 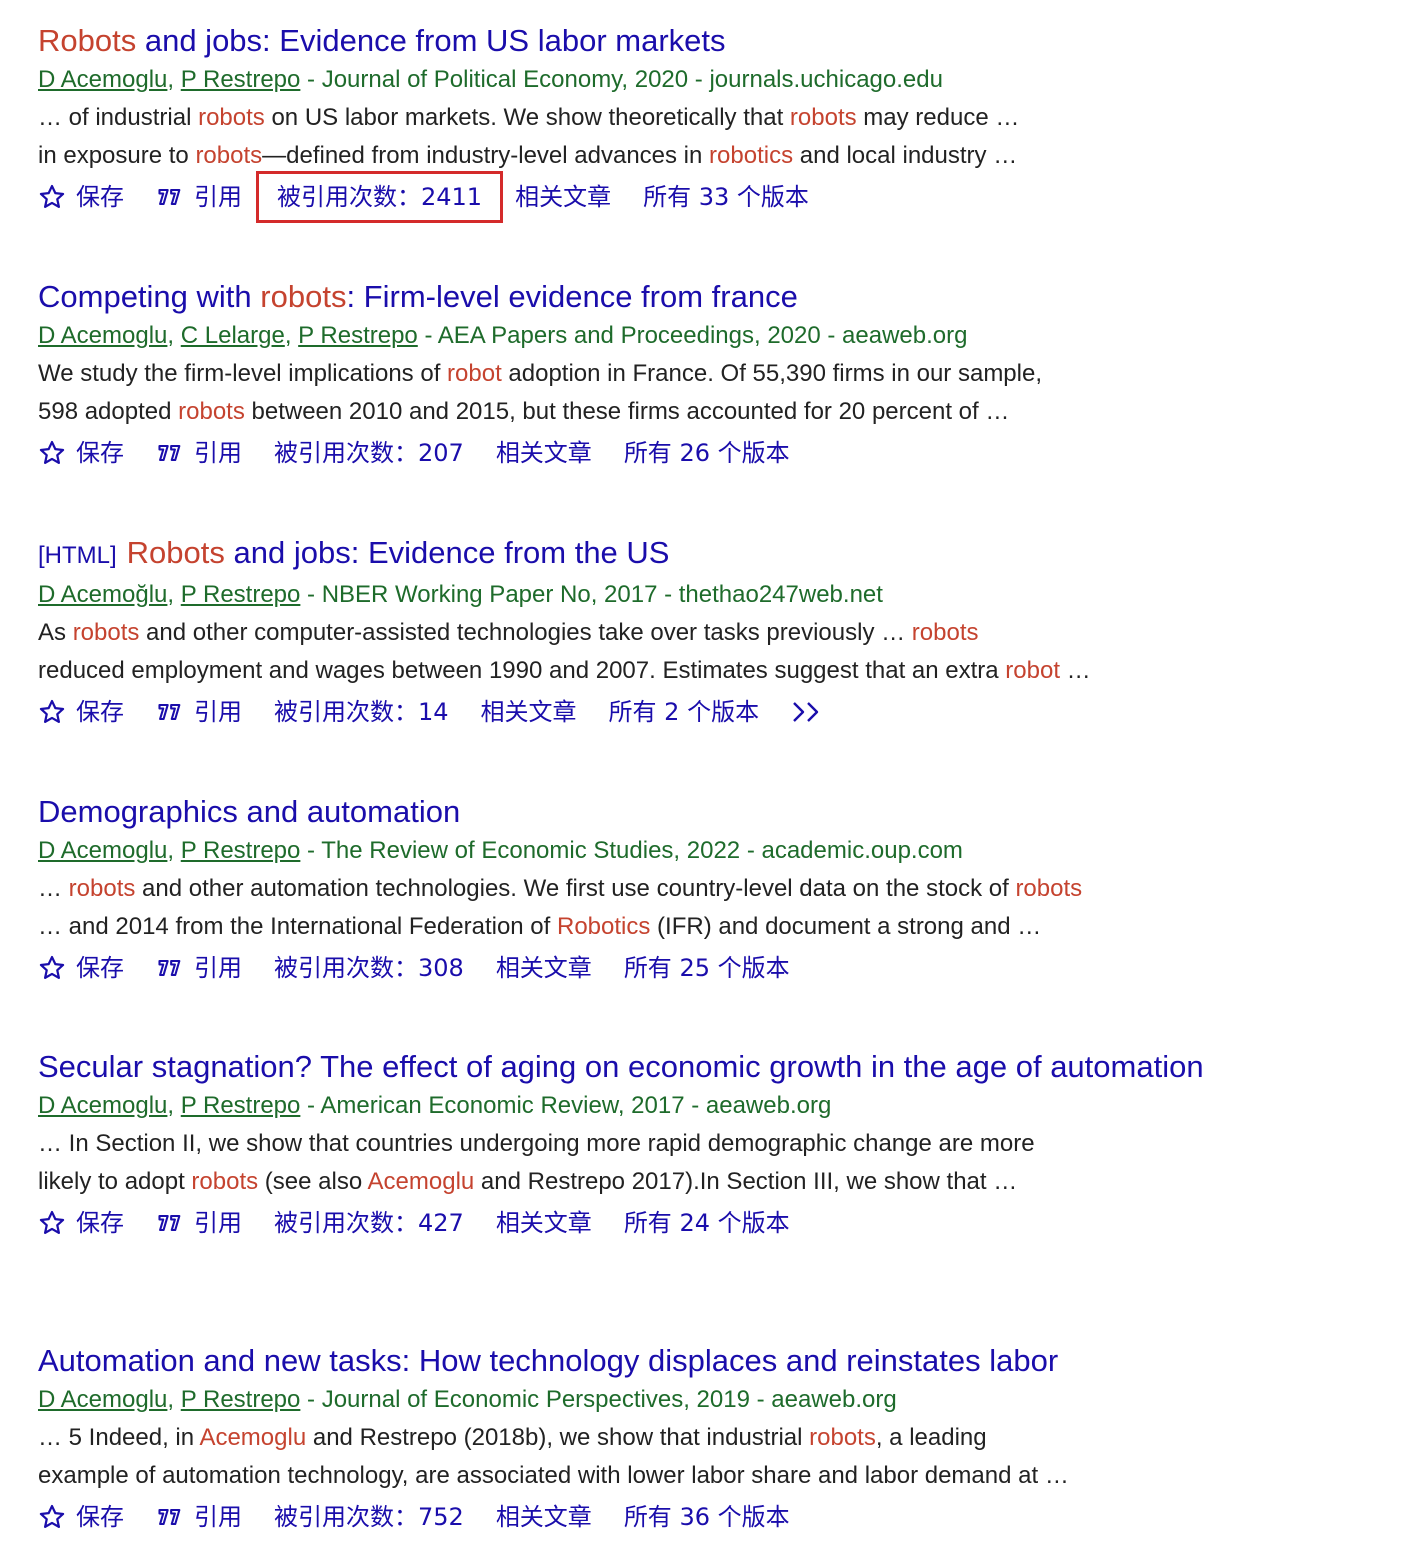 What do you see at coordinates (233, 335) in the screenshot?
I see `author-link: C Lelarge` at bounding box center [233, 335].